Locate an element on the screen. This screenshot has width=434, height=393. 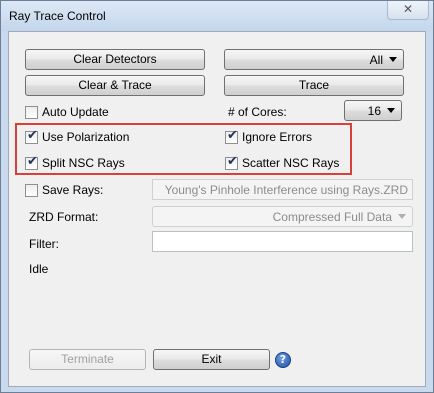
close-icon: ✕ is located at coordinates (408, 9).